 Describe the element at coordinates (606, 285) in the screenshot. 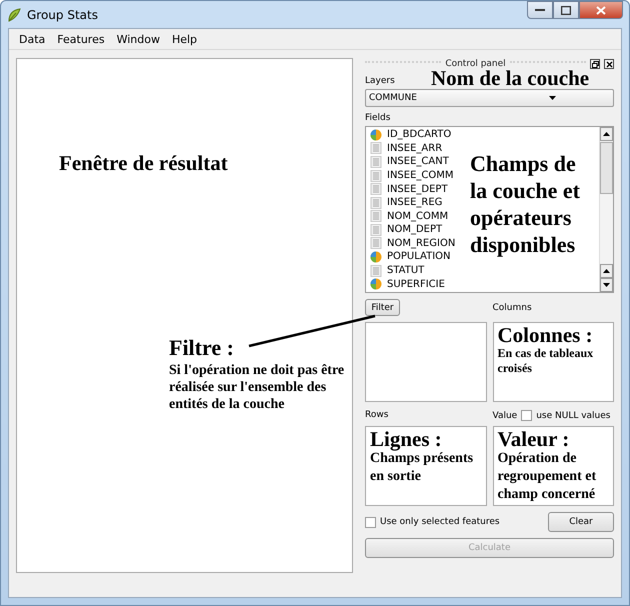

I see `down-arrow-icon` at that location.